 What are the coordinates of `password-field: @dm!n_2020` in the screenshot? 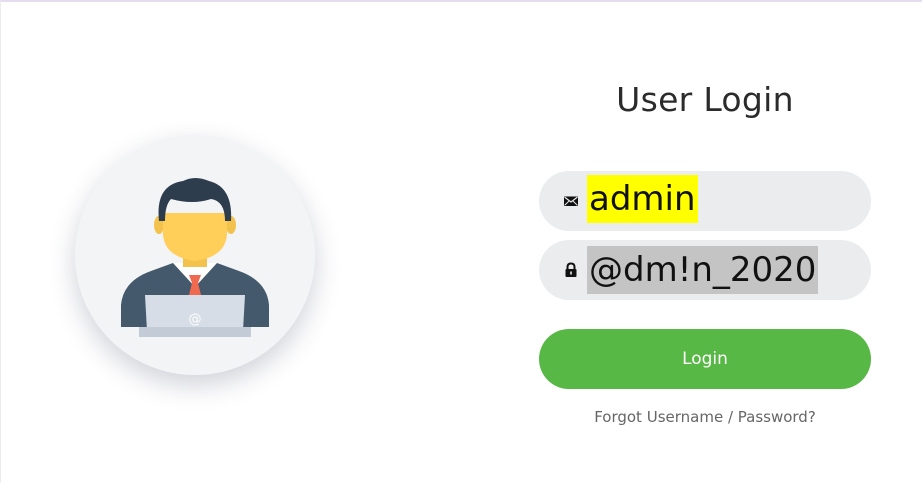 It's located at (705, 270).